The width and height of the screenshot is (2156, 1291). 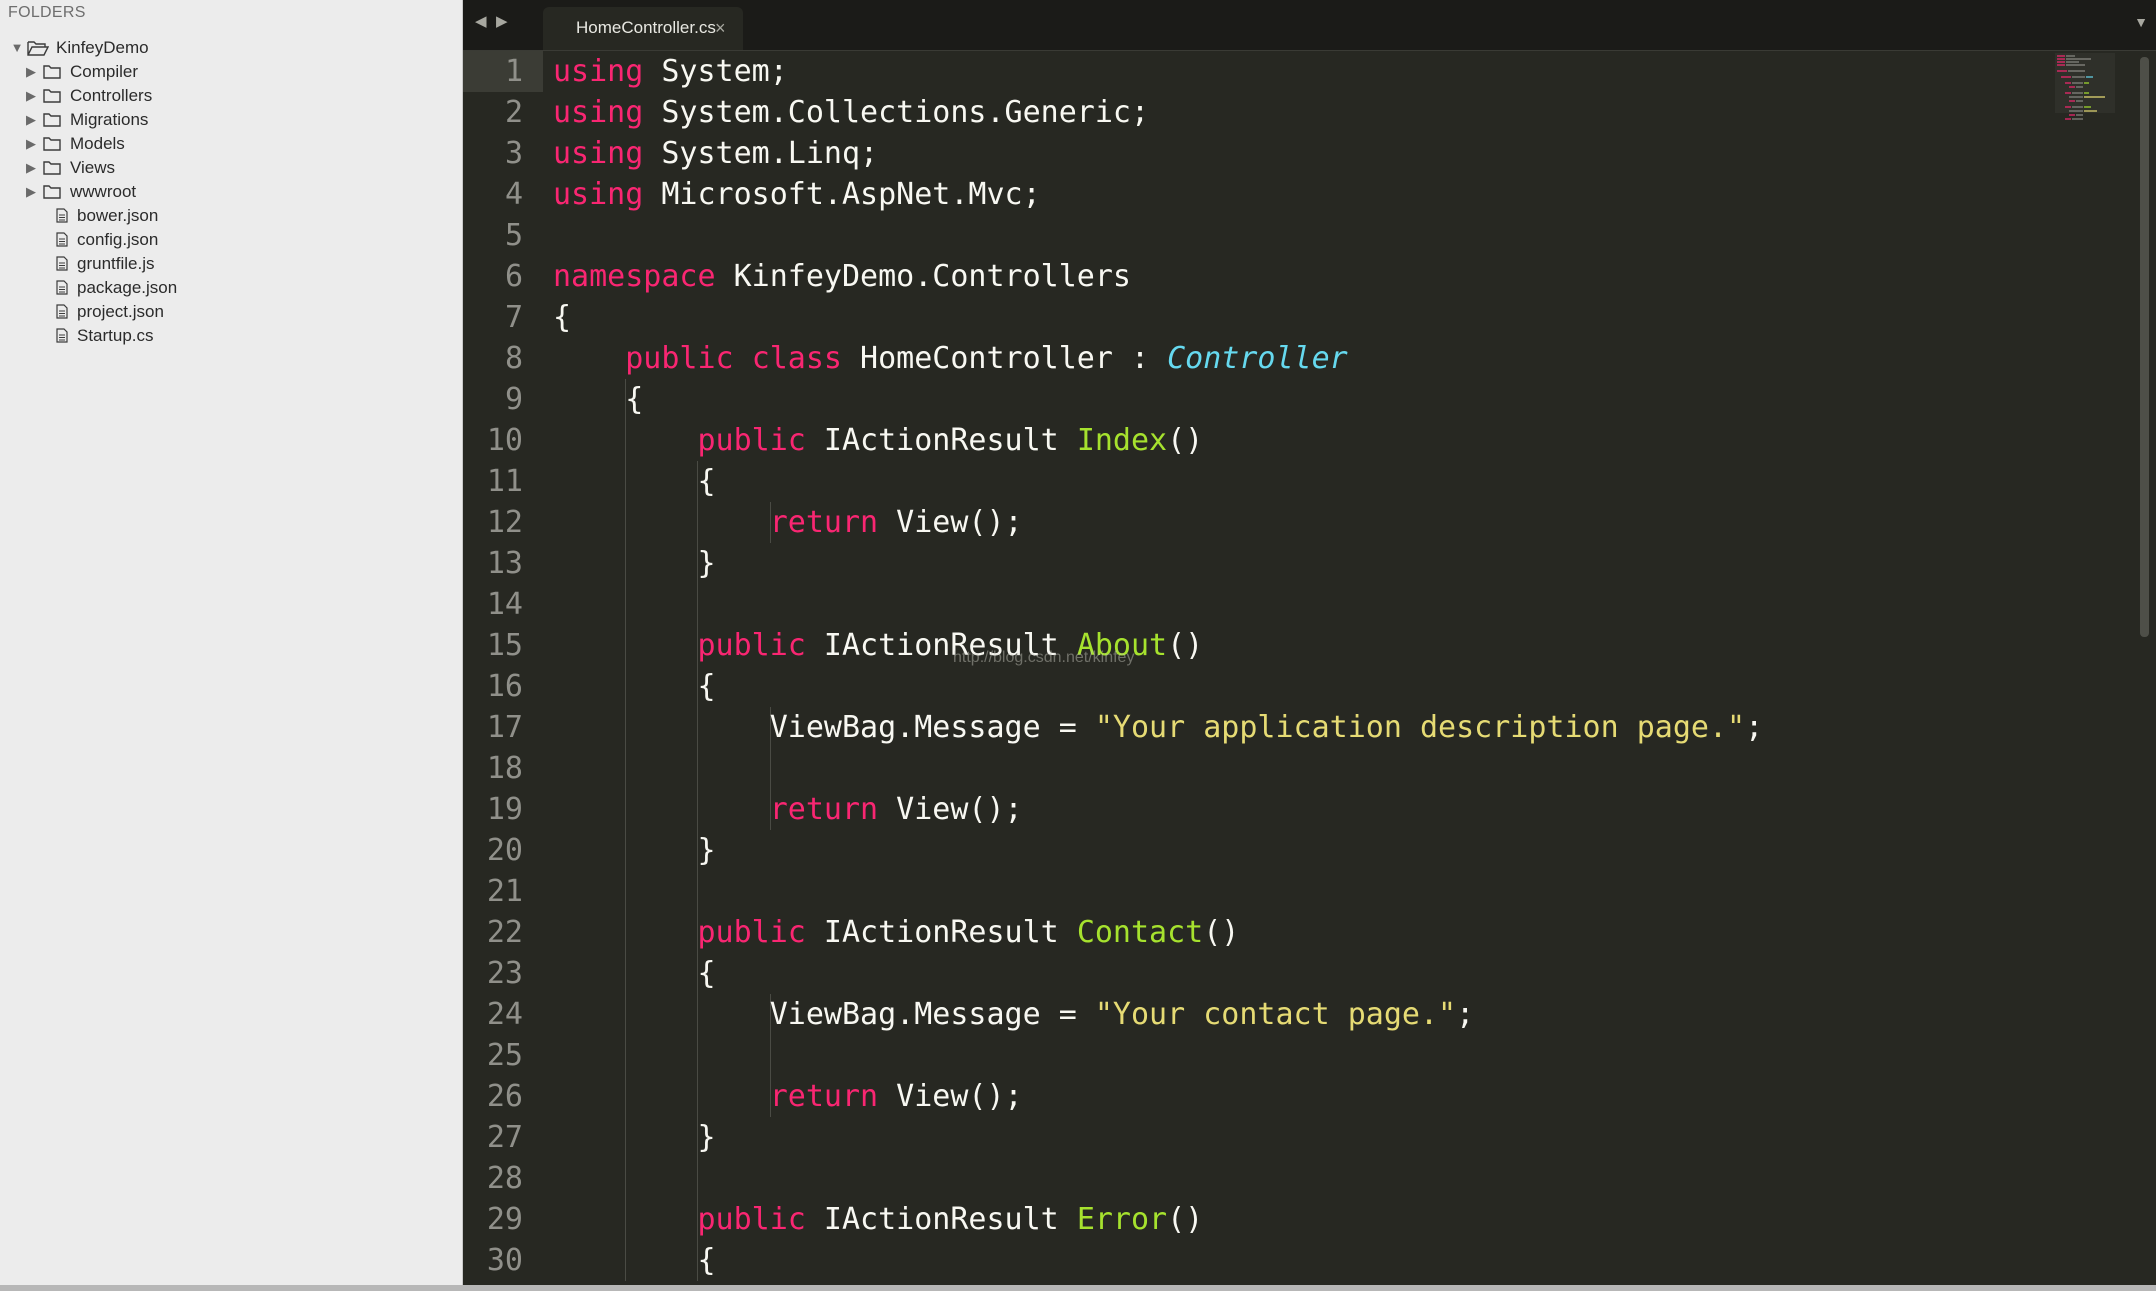 What do you see at coordinates (842, 194) in the screenshot?
I see `code-token-id: Microsoft.AspNet.Mvc;` at bounding box center [842, 194].